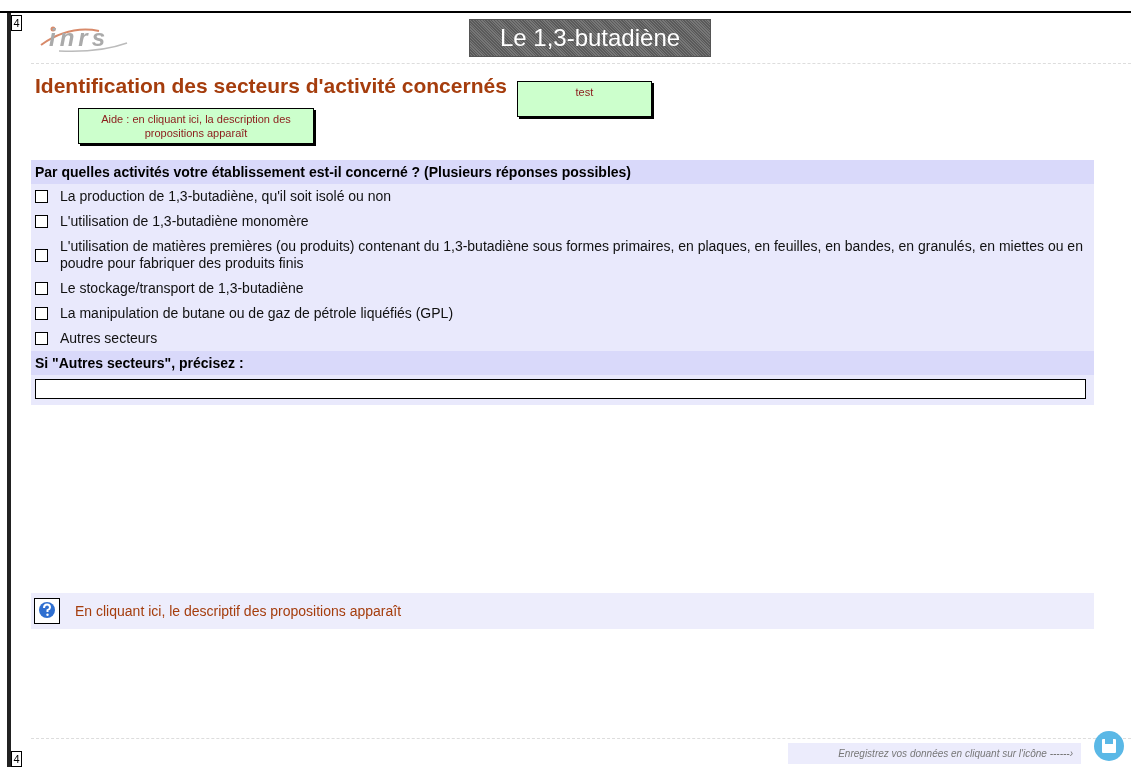 This screenshot has width=1131, height=767. What do you see at coordinates (84, 38) in the screenshot?
I see `logo: inrs` at bounding box center [84, 38].